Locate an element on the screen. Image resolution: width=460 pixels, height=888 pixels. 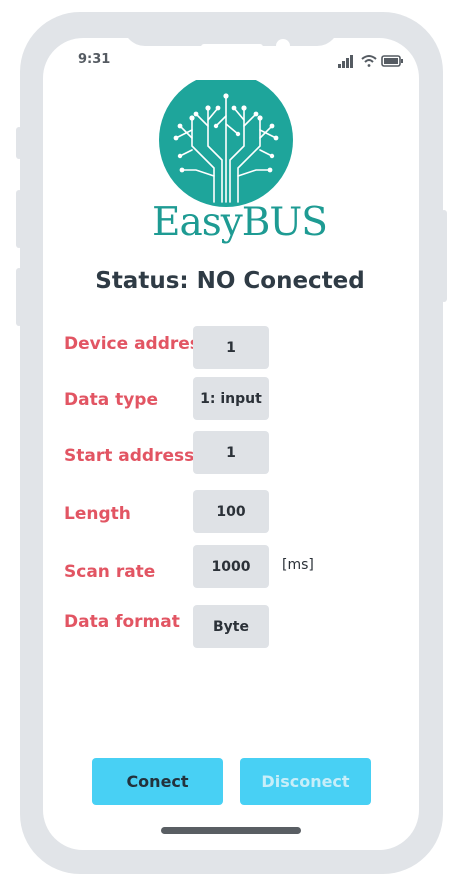
data-format-label: Data format is located at coordinates (122, 622).